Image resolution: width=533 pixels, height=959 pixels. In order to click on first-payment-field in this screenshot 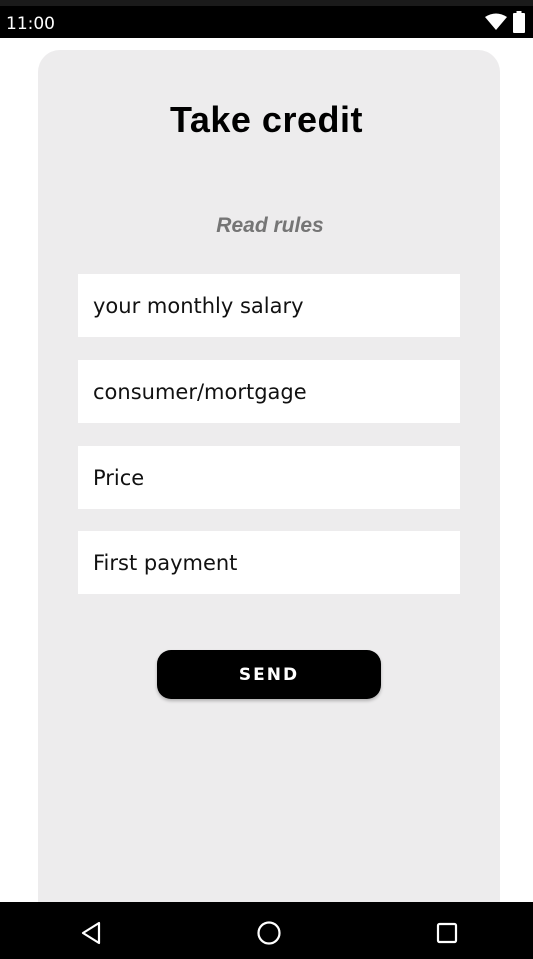, I will do `click(269, 562)`.